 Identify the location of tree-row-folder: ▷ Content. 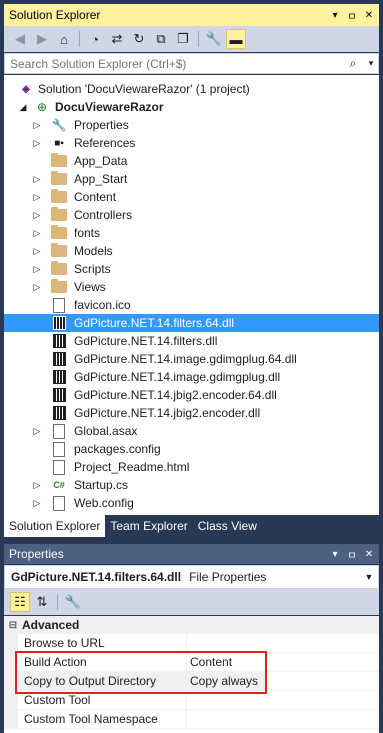
(191, 197).